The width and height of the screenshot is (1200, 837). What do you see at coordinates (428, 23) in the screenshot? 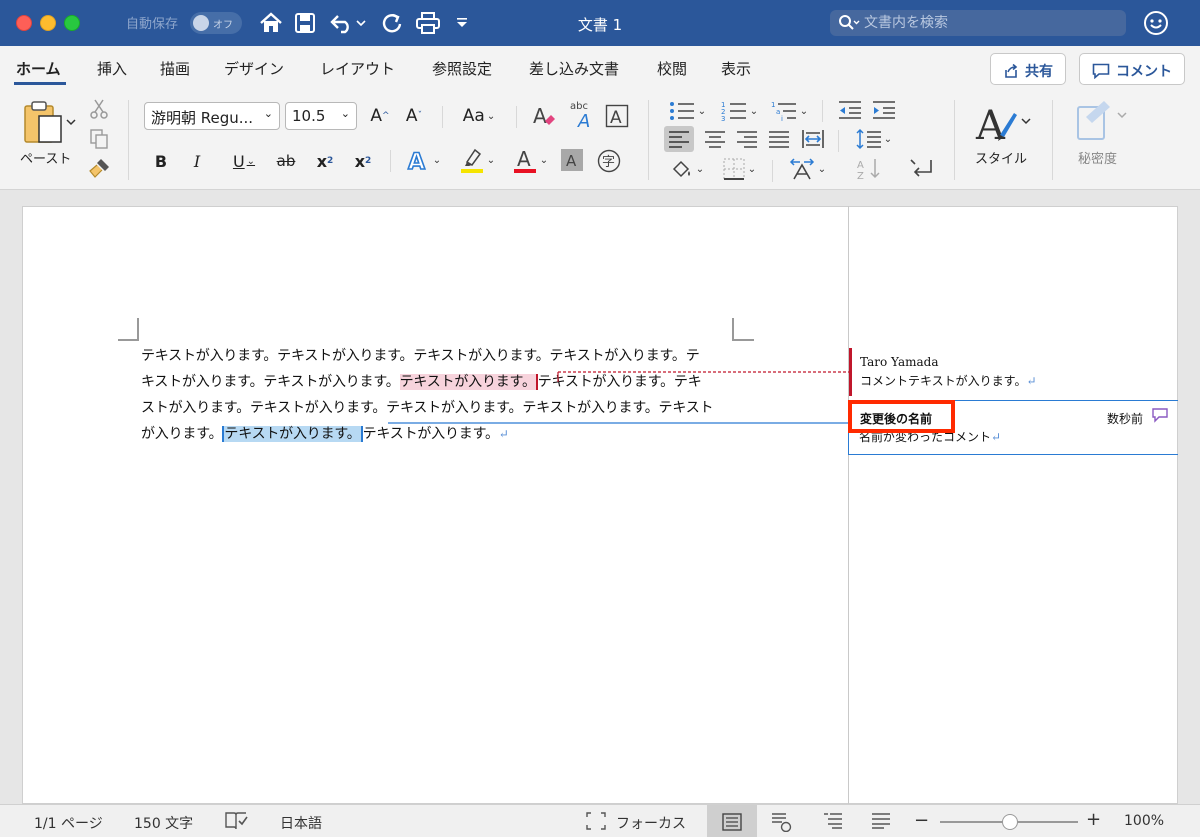
I see `print-icon` at bounding box center [428, 23].